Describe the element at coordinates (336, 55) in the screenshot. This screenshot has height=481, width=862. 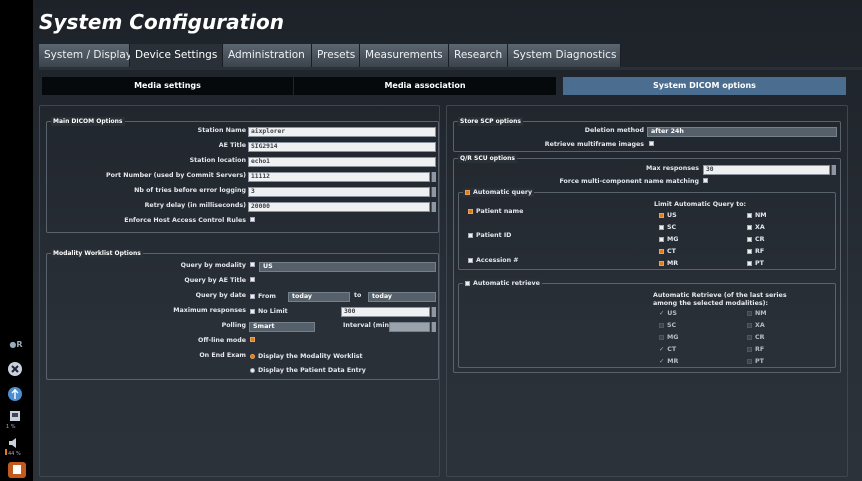
I see `tab-presets: Presets` at that location.